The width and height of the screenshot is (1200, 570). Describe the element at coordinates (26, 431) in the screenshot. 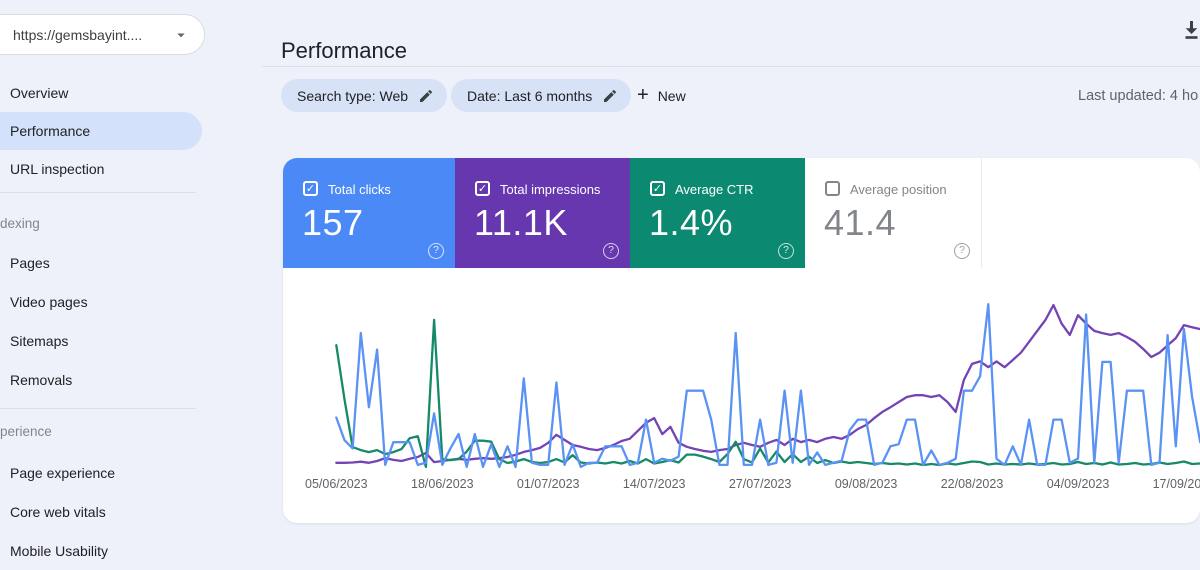

I see `sidebar-section-experience: perience` at that location.